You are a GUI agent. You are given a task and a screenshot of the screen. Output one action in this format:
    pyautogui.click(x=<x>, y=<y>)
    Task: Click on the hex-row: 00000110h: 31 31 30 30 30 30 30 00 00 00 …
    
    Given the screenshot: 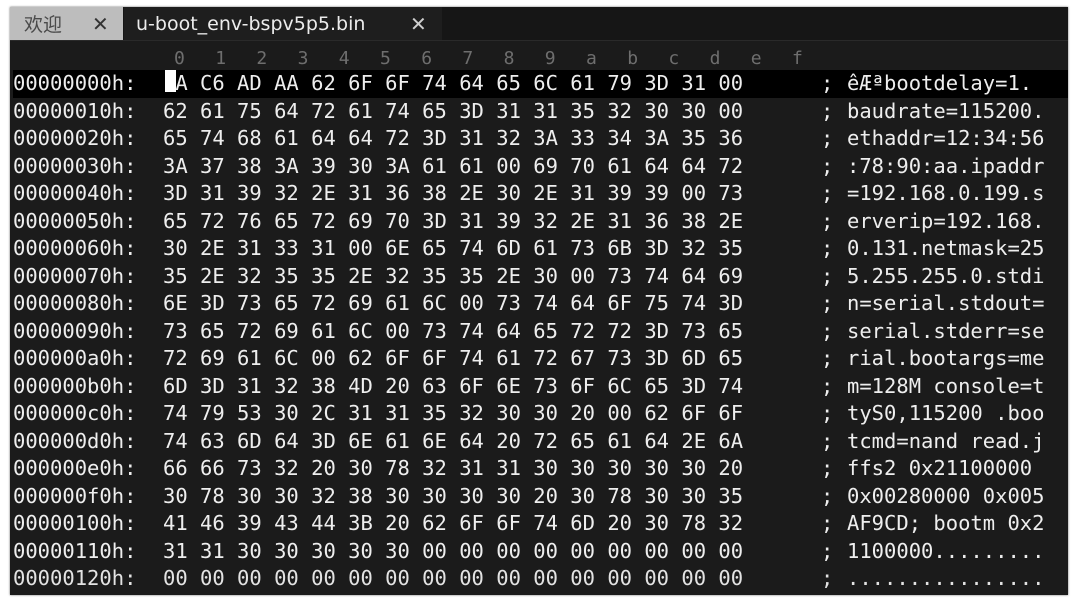 What is the action you would take?
    pyautogui.click(x=540, y=552)
    